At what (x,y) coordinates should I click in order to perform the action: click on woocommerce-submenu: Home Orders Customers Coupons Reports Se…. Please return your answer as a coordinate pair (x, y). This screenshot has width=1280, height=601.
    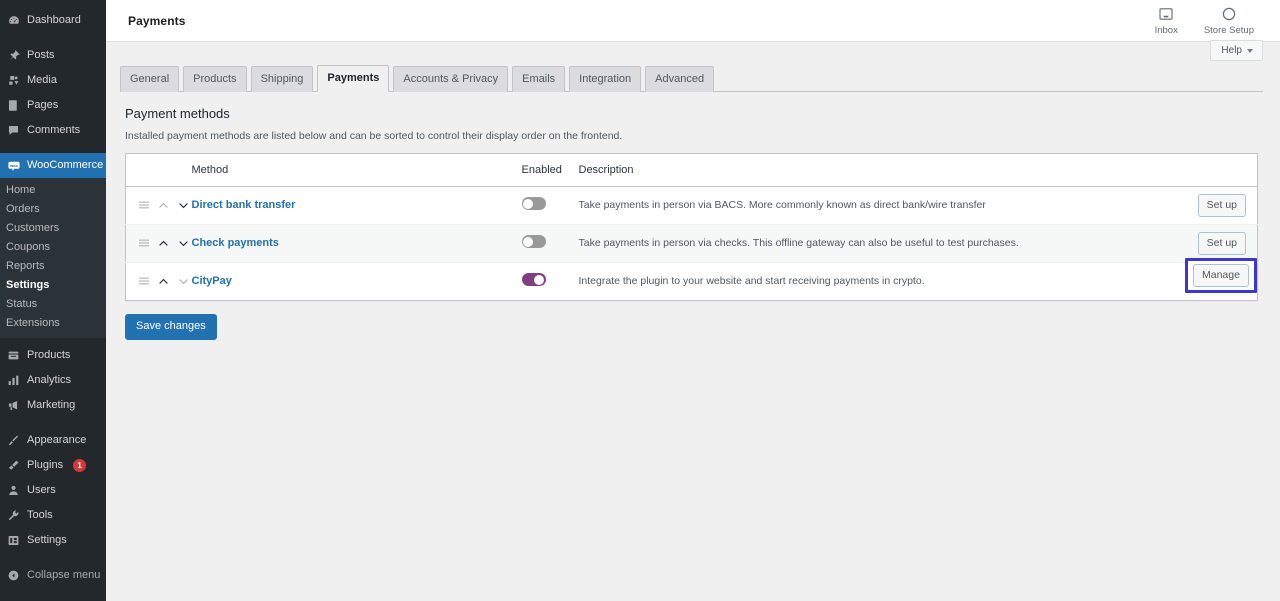
    Looking at the image, I should click on (53, 258).